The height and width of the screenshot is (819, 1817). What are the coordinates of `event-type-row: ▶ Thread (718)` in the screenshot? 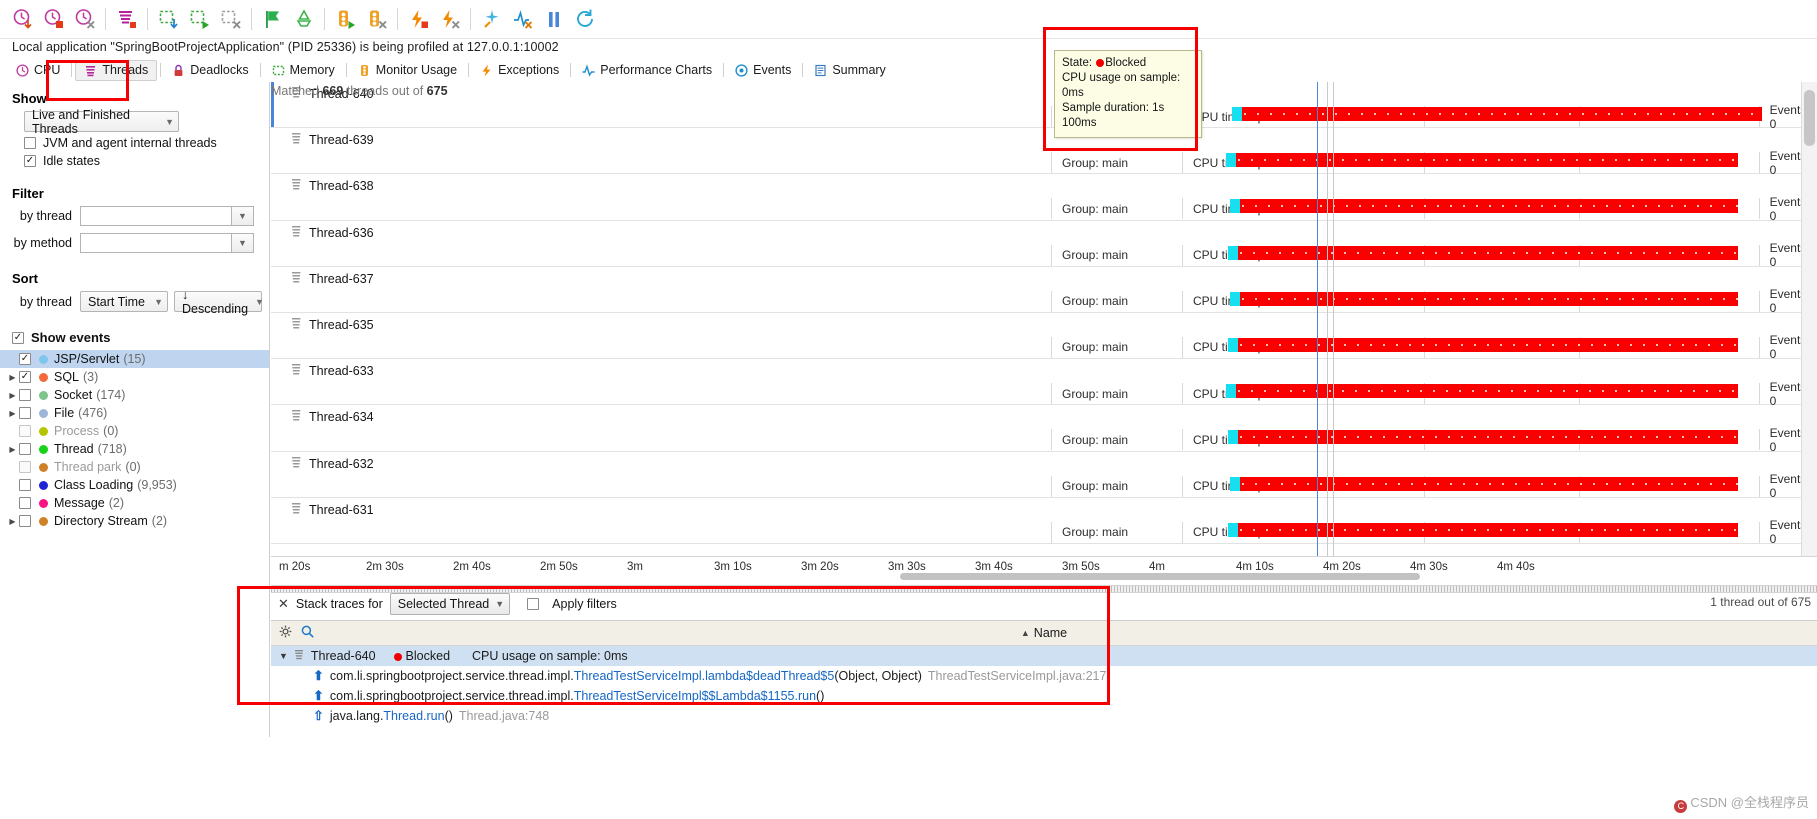 It's located at (134, 449).